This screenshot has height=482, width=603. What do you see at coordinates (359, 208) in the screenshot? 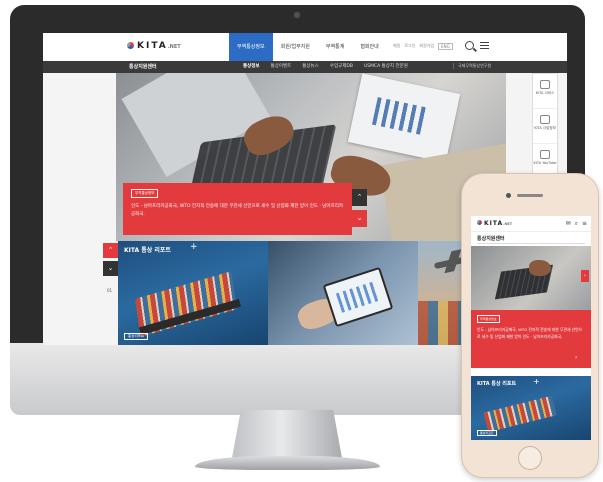
I see `hero-controls: ⌃ ⌄` at bounding box center [359, 208].